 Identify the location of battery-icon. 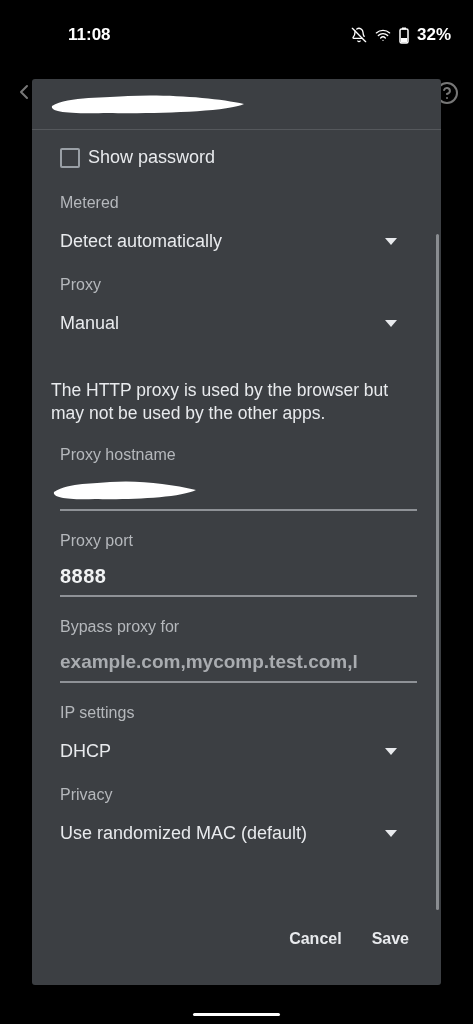
(403, 35).